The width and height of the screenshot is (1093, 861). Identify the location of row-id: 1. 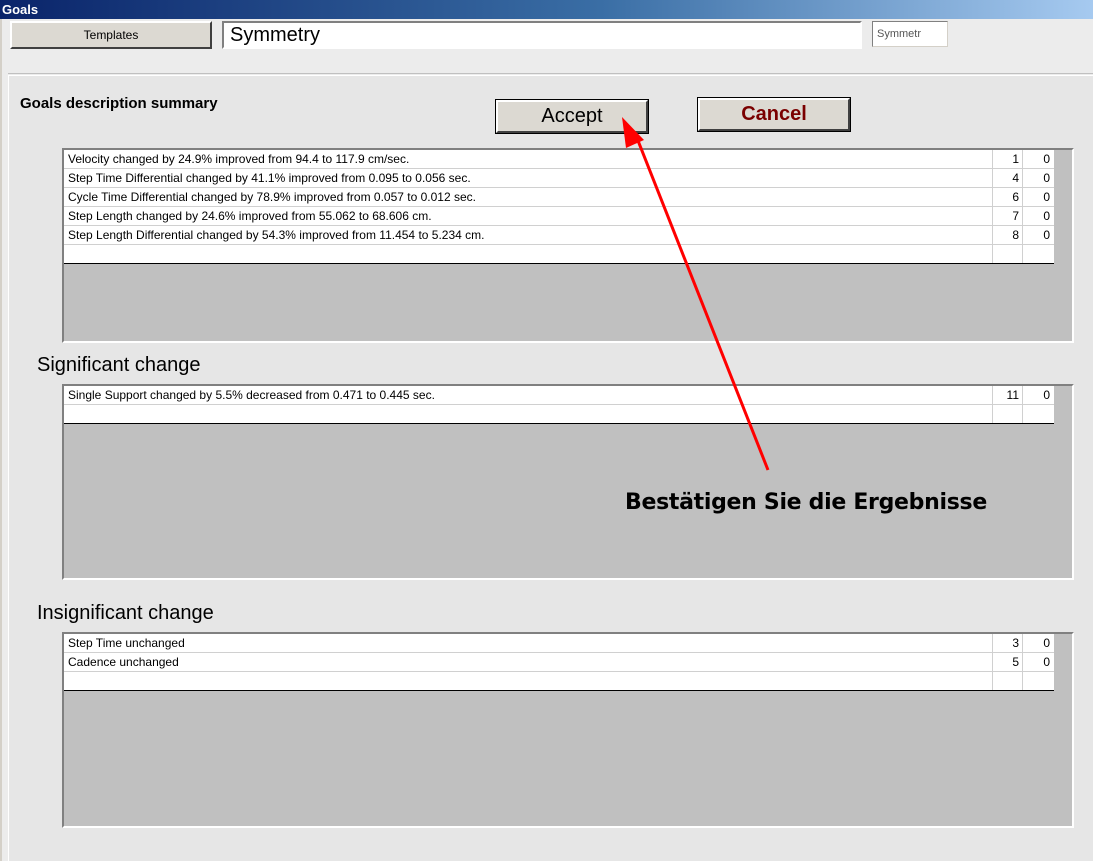
(1007, 159).